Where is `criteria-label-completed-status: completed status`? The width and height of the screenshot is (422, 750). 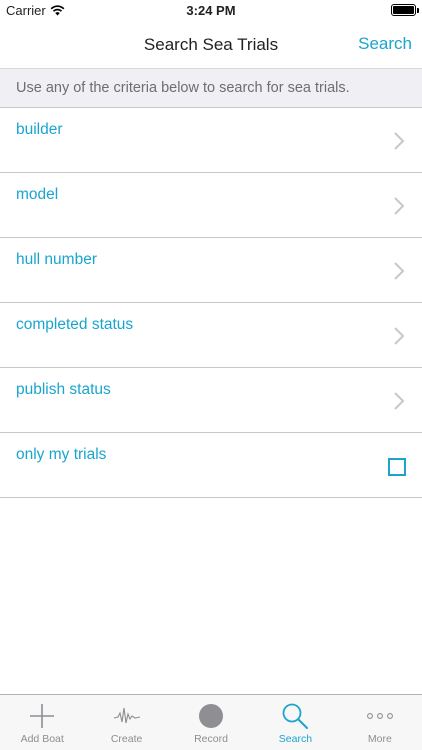
criteria-label-completed-status: completed status is located at coordinates (75, 324).